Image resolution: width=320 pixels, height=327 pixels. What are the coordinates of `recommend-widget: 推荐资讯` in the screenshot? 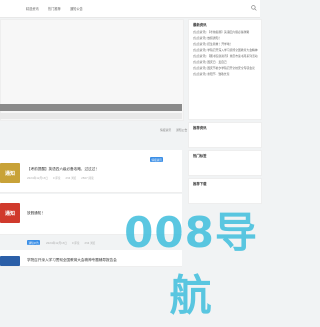 It's located at (225, 135).